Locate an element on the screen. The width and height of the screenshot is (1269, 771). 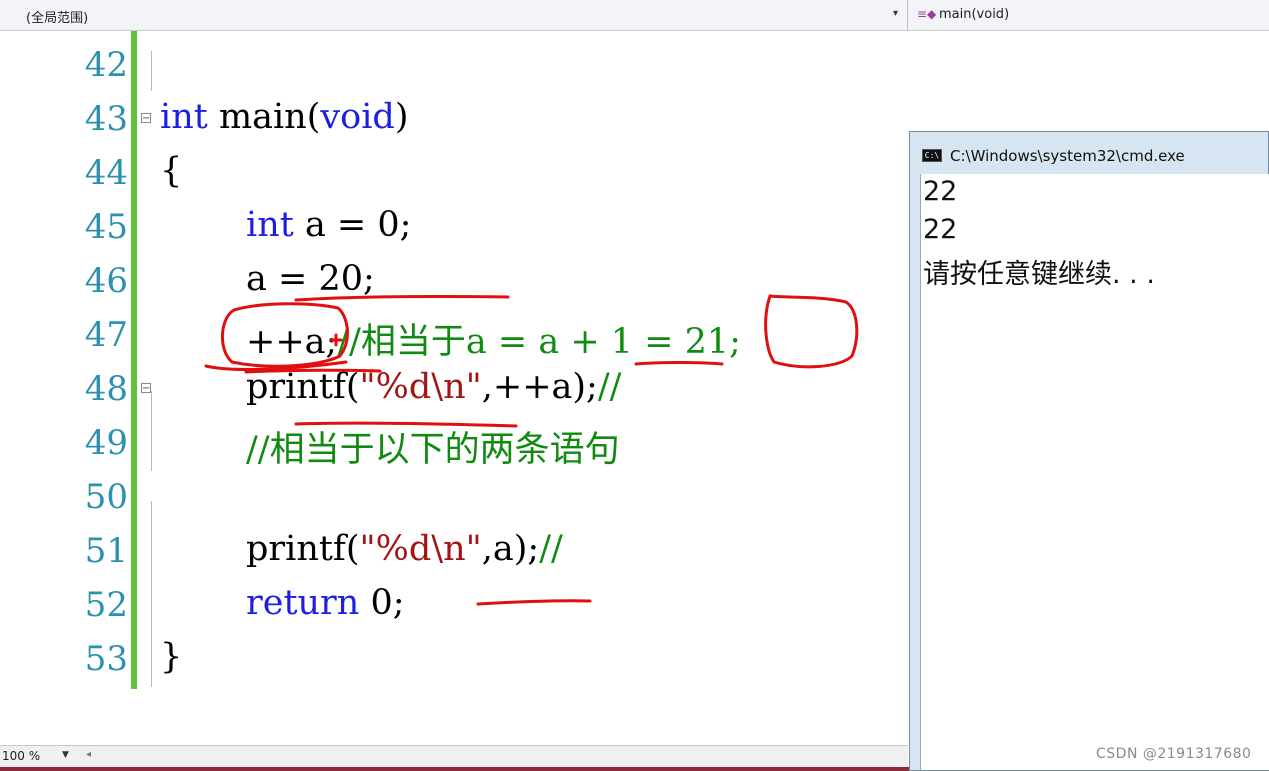
line-number: 47 is located at coordinates (106, 335).